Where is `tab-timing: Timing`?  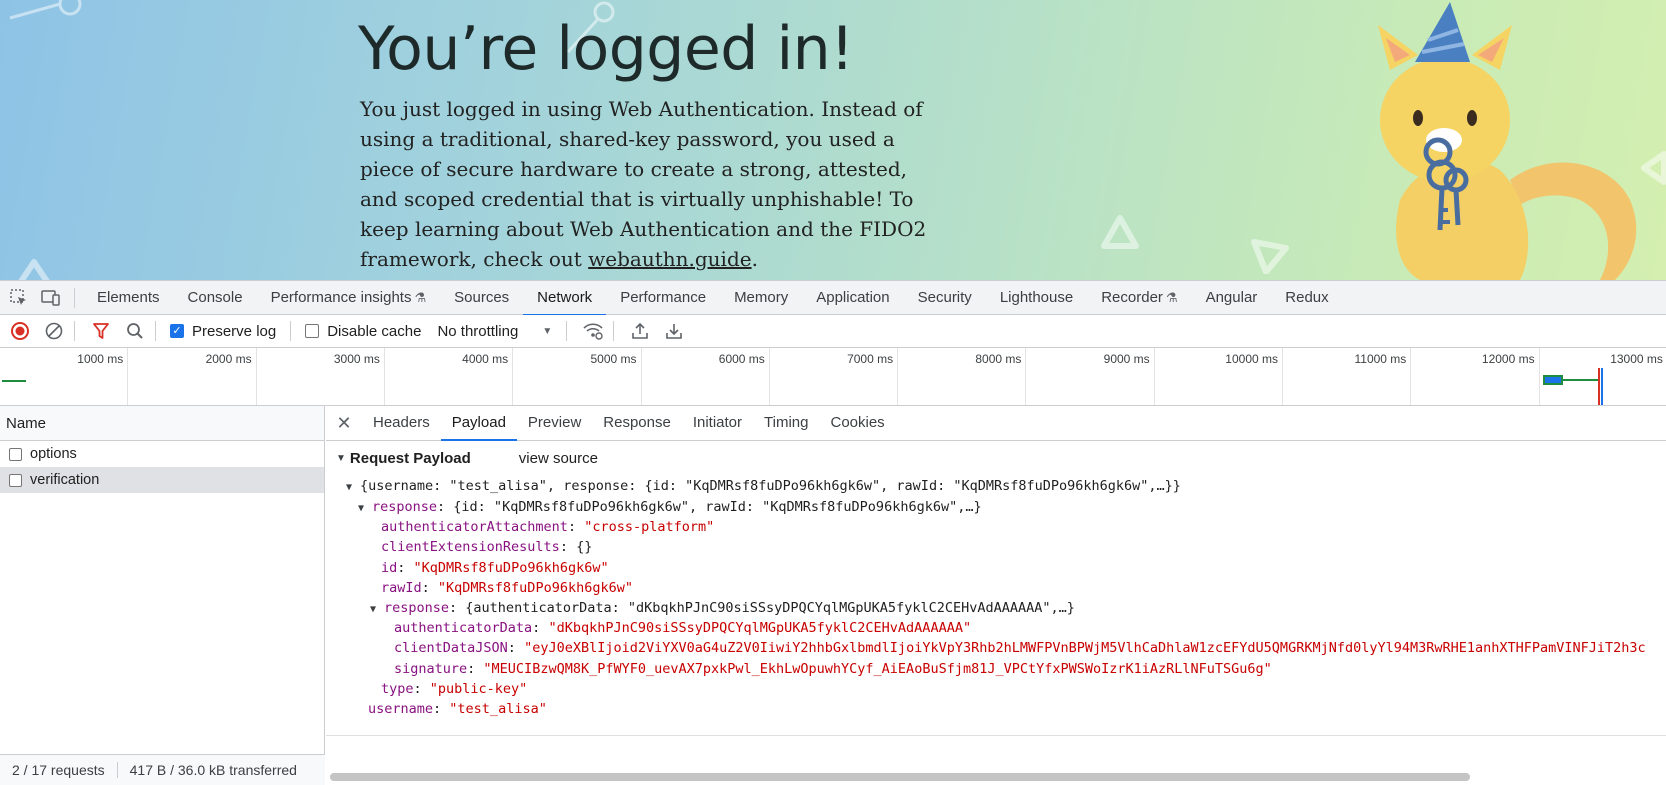 tab-timing: Timing is located at coordinates (786, 423).